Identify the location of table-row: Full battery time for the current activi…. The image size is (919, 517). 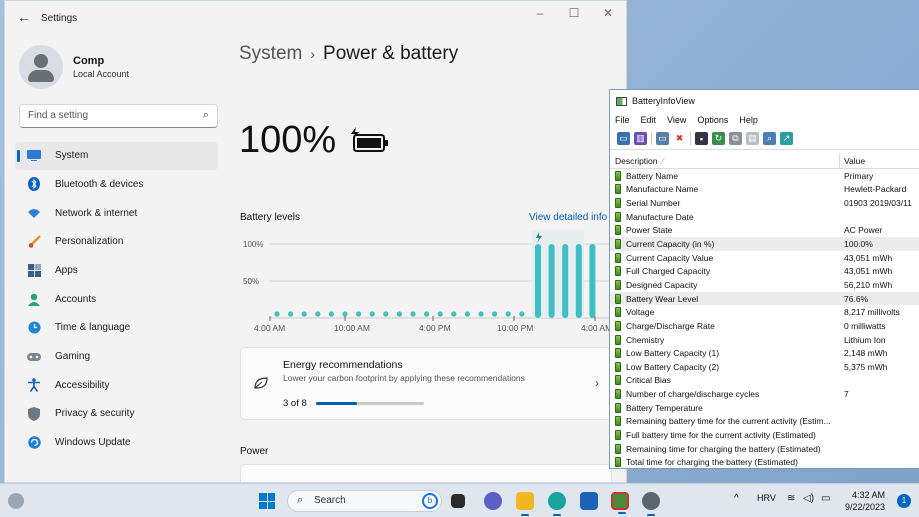
(764, 435).